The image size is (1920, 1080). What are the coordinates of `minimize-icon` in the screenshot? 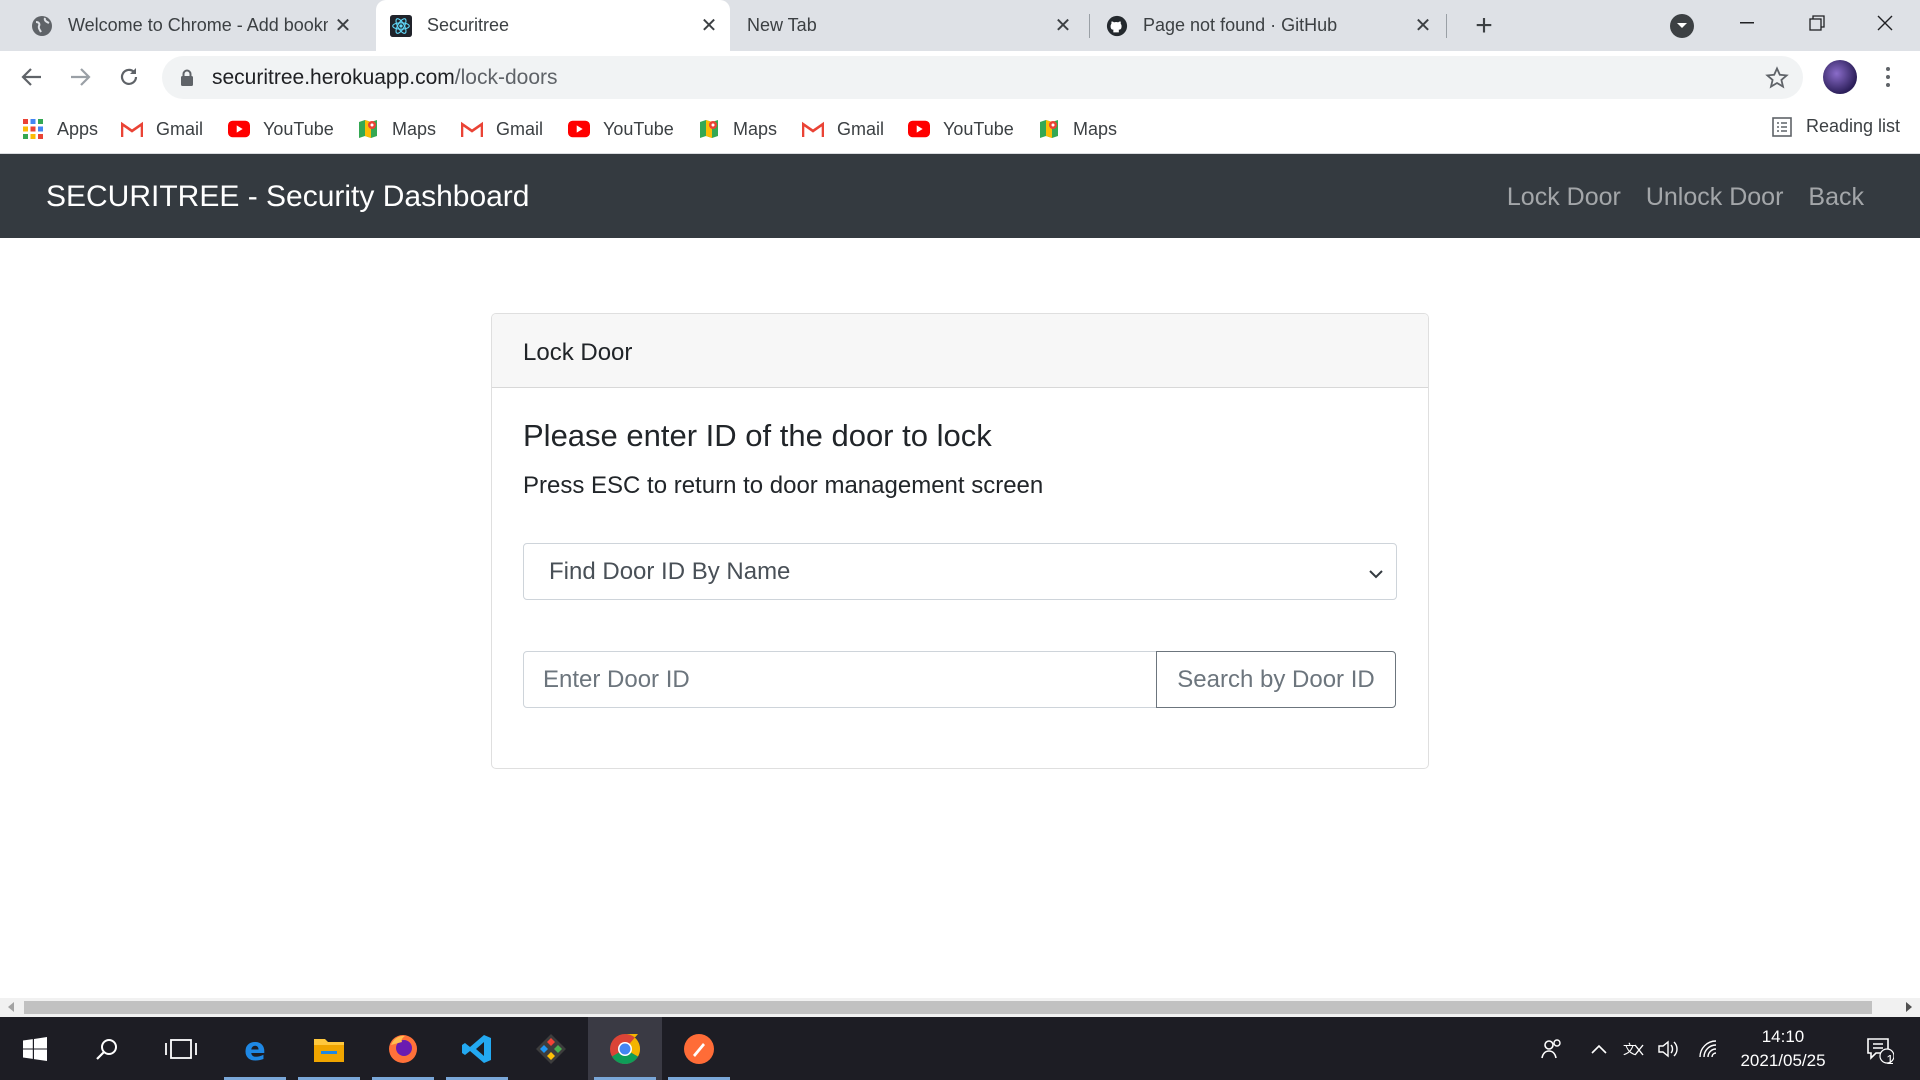 It's located at (1747, 22).